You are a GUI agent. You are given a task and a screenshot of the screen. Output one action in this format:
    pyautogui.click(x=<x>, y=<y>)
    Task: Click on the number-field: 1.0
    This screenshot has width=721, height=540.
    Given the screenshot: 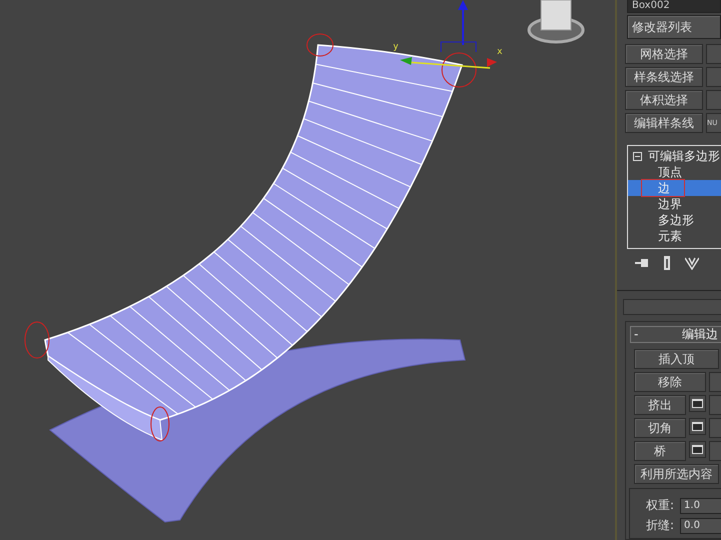 What is the action you would take?
    pyautogui.click(x=700, y=506)
    